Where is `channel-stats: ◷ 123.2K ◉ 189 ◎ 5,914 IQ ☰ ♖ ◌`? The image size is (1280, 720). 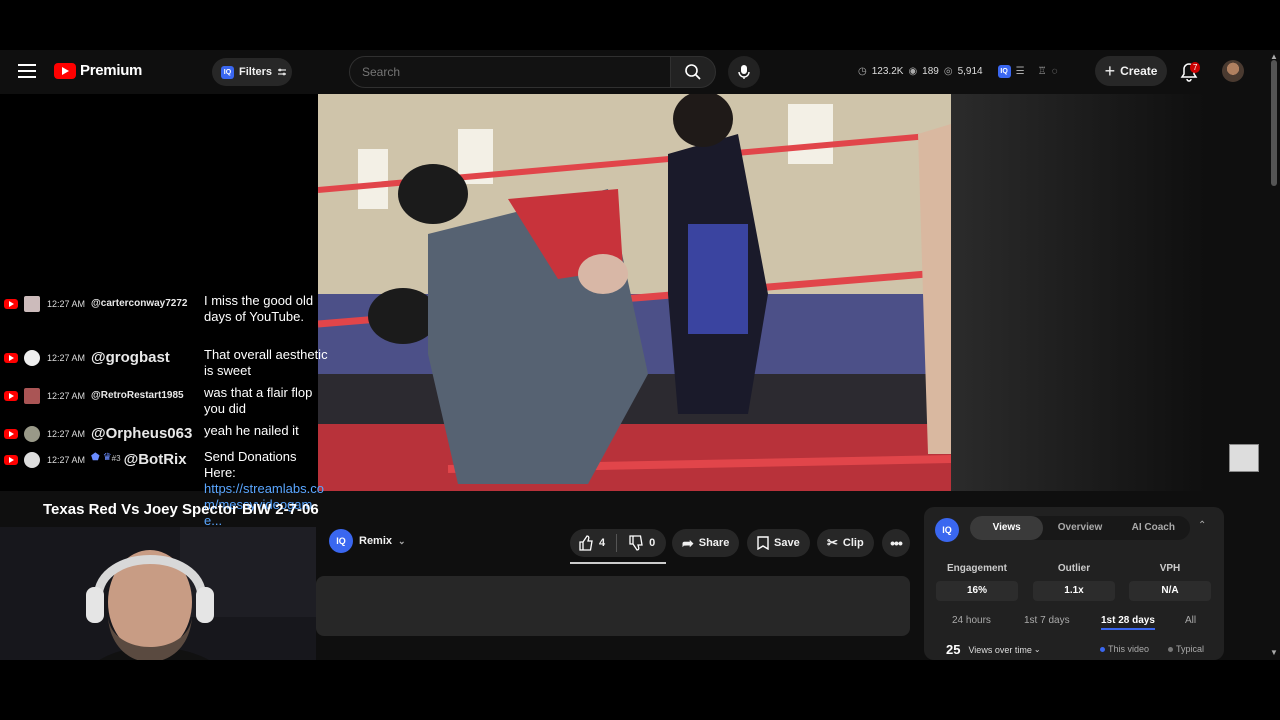
channel-stats: ◷ 123.2K ◉ 189 ◎ 5,914 IQ ☰ ♖ ◌ is located at coordinates (958, 71).